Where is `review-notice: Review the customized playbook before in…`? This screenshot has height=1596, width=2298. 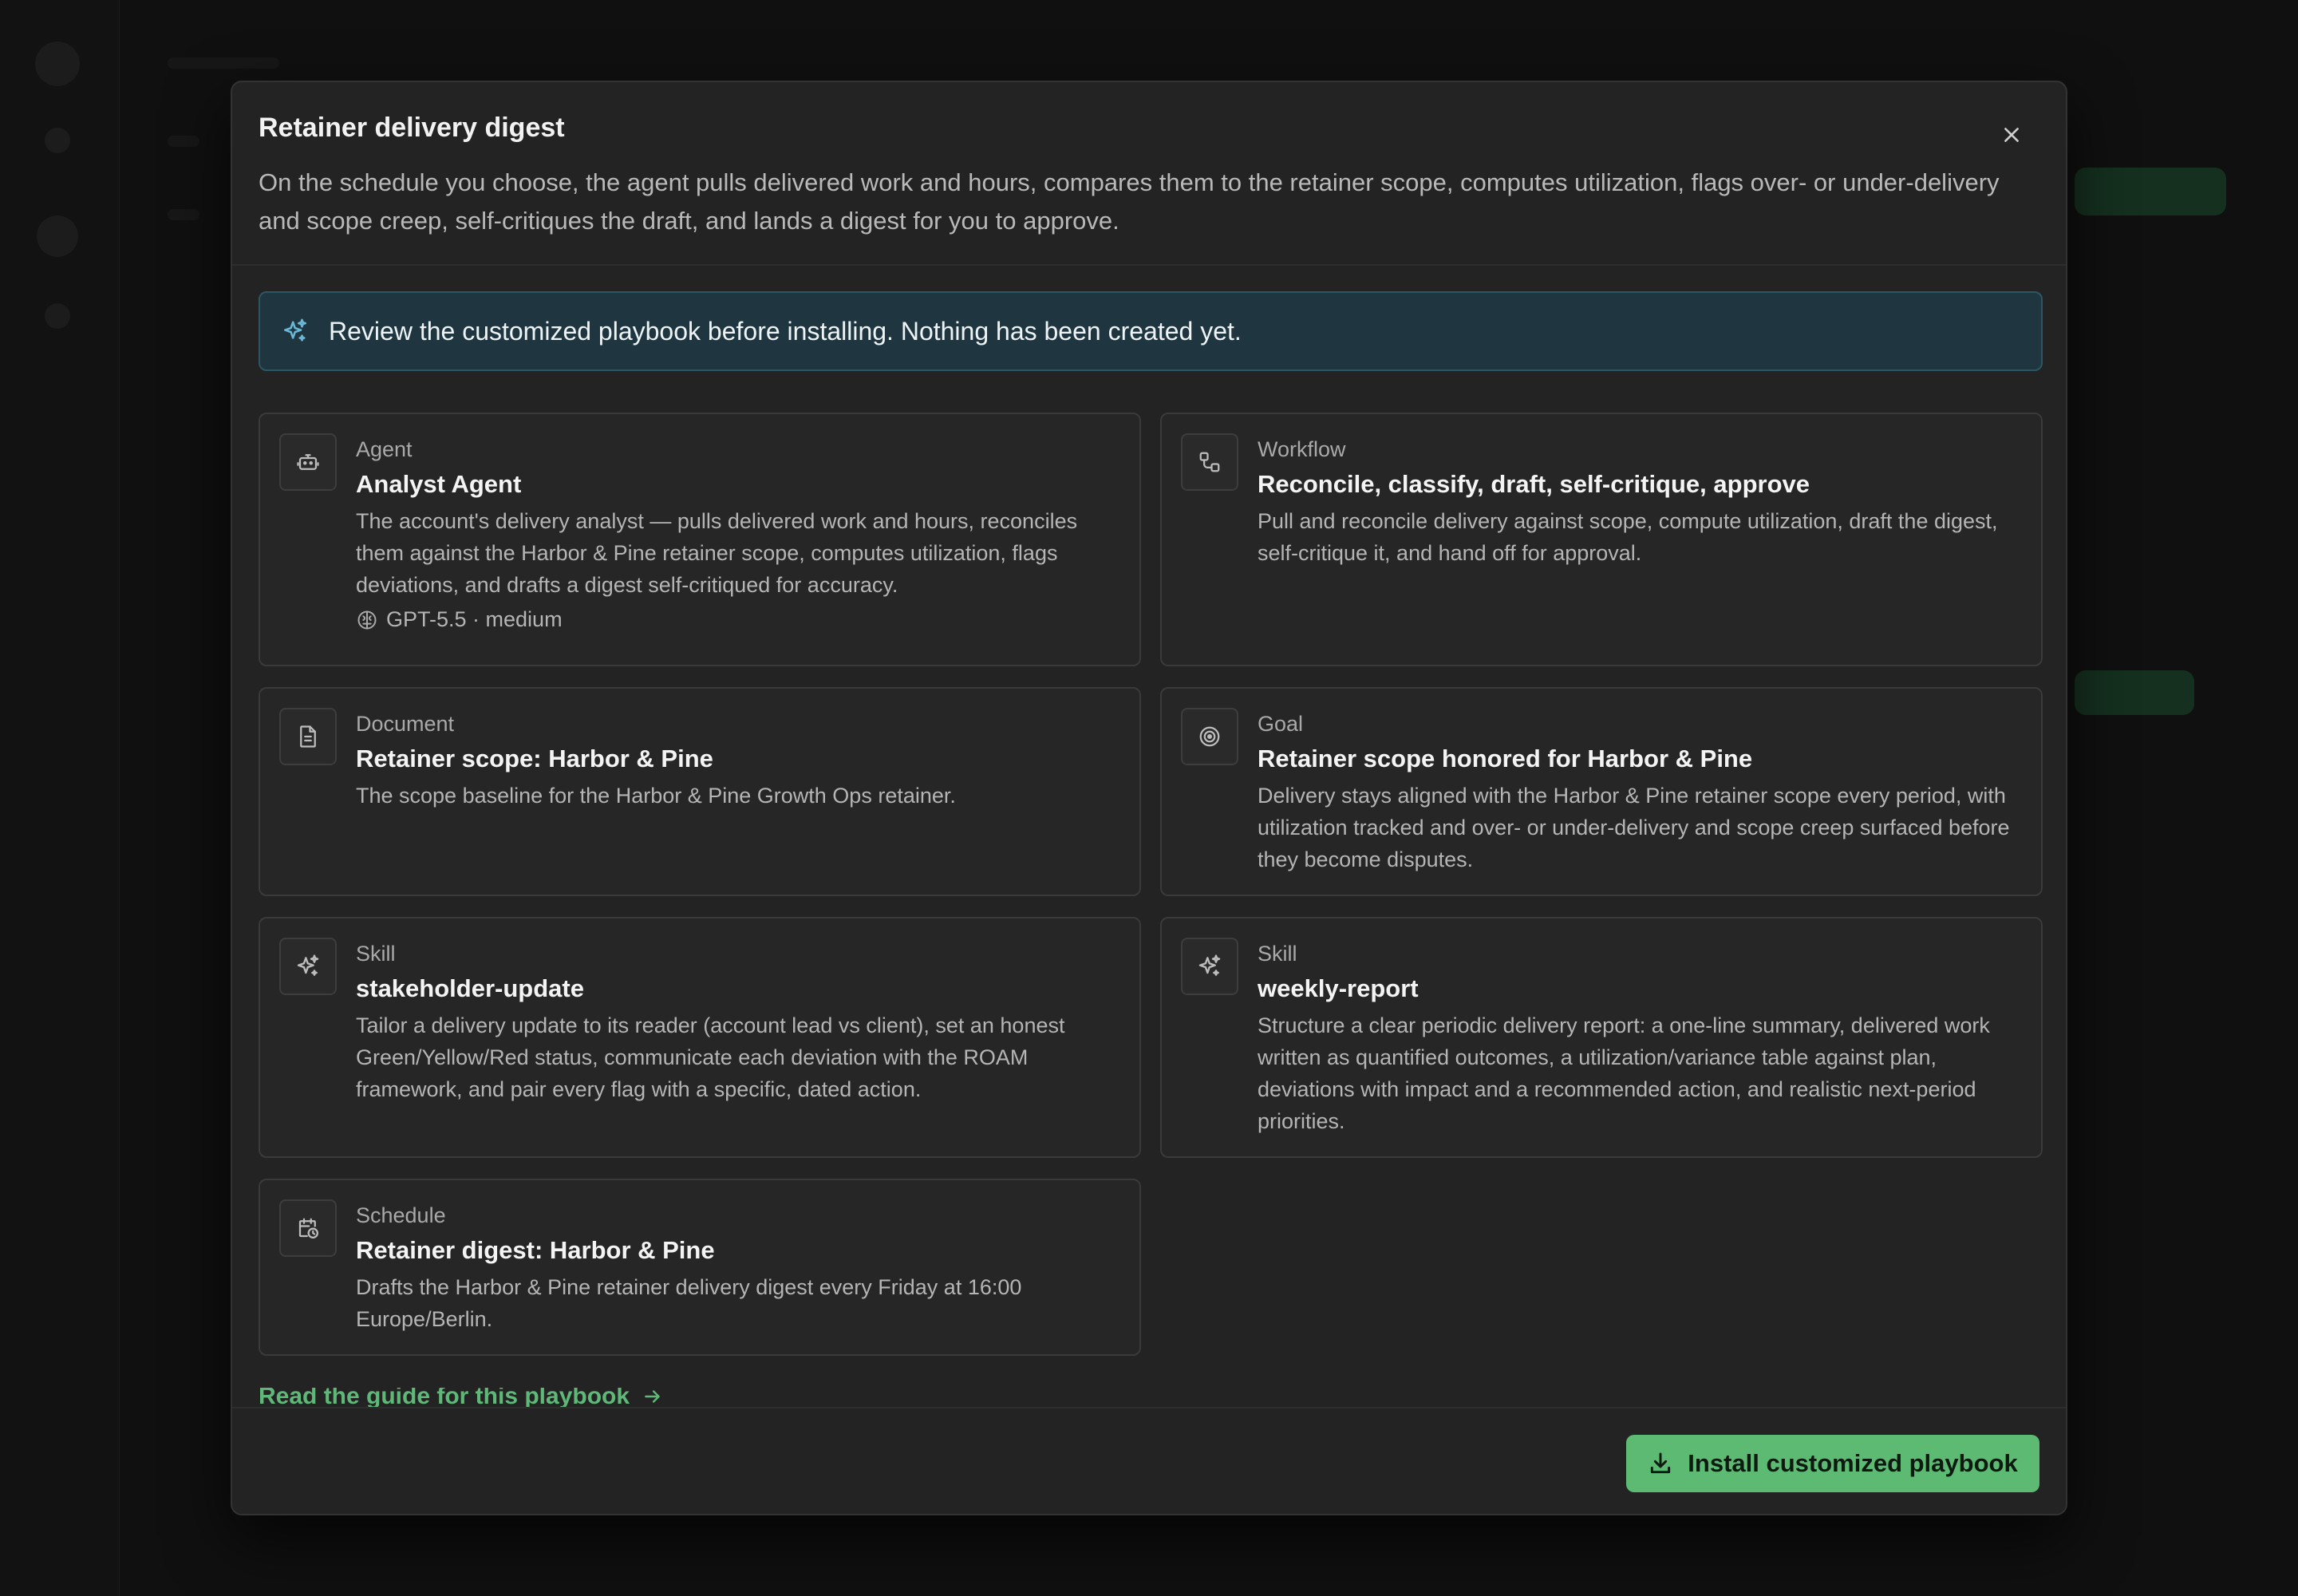 review-notice: Review the customized playbook before in… is located at coordinates (1151, 331).